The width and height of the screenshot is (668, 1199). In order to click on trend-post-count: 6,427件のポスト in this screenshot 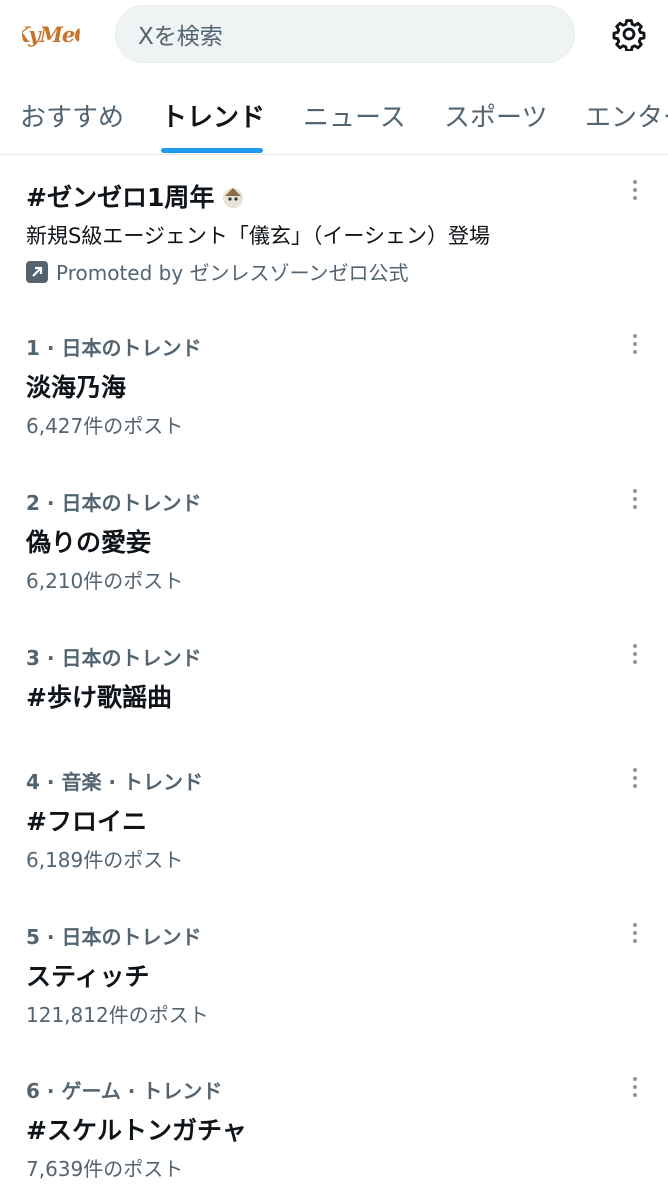, I will do `click(105, 426)`.